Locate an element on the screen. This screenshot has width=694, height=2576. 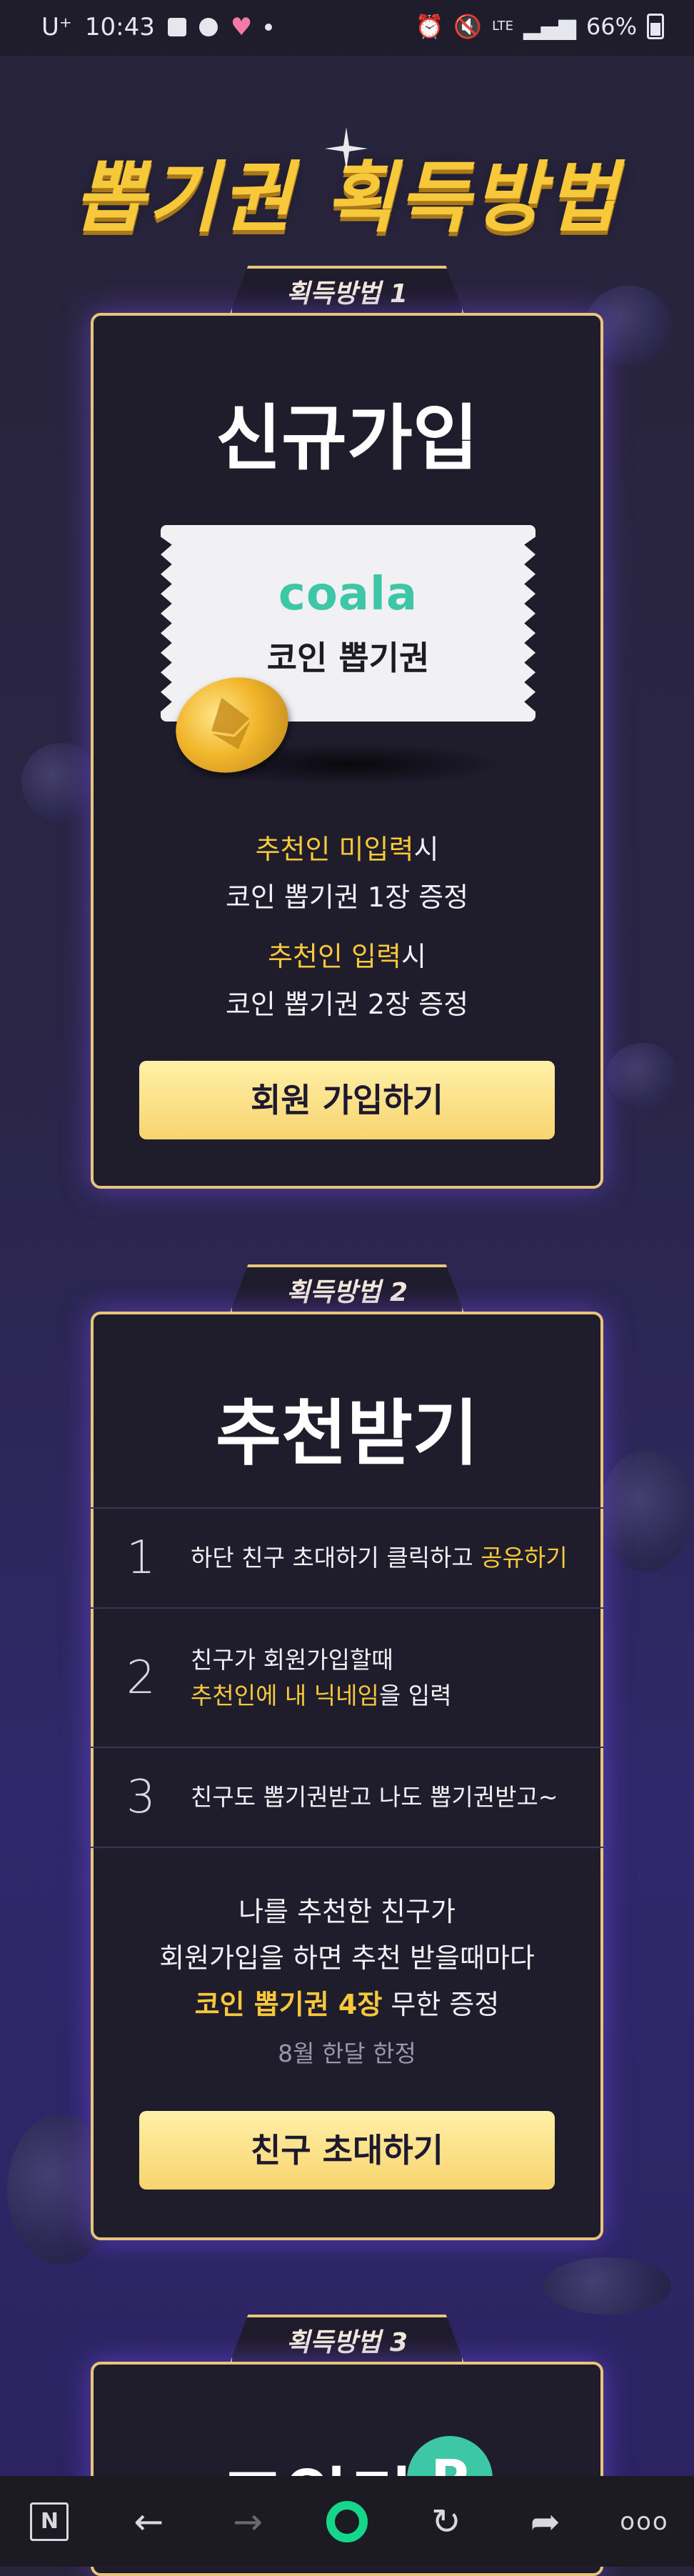
step-row-1: 1 하단 친구 초대하기 클릭하고 공유하기 is located at coordinates (347, 1557).